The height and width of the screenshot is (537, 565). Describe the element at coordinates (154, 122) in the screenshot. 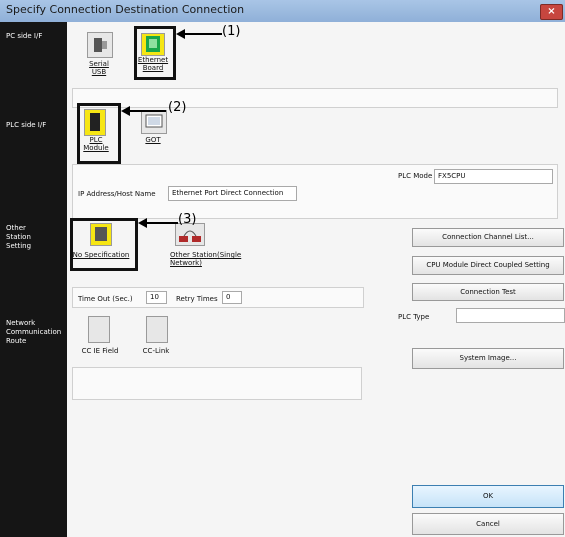

I see `got-icon` at that location.